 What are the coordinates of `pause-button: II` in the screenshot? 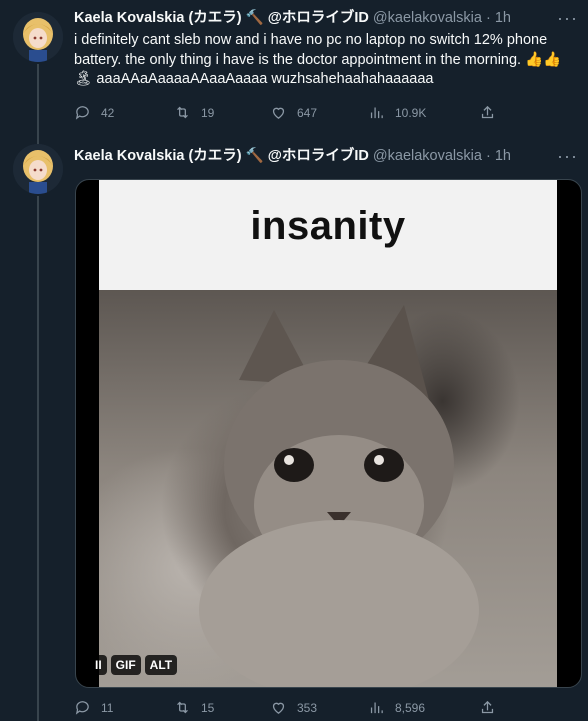 It's located at (98, 665).